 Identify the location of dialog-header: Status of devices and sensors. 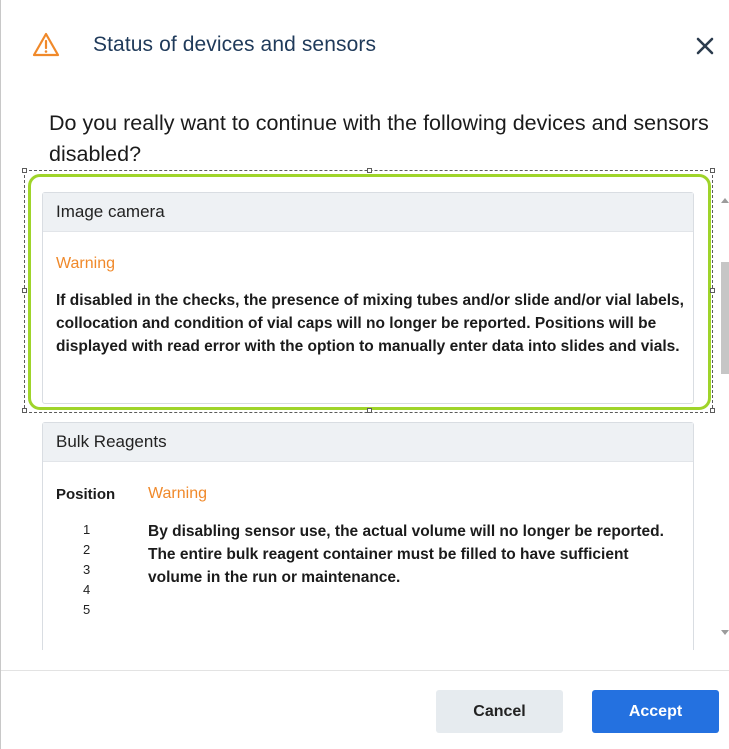
(365, 45).